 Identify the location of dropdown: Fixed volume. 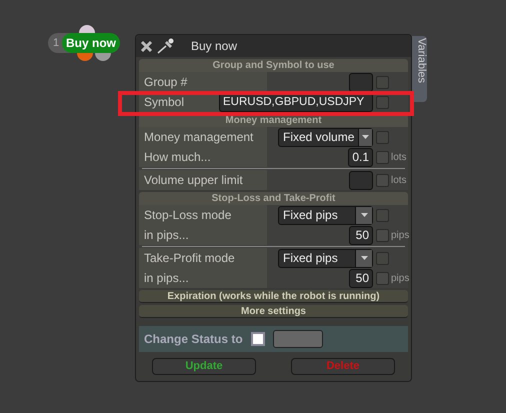
(325, 137).